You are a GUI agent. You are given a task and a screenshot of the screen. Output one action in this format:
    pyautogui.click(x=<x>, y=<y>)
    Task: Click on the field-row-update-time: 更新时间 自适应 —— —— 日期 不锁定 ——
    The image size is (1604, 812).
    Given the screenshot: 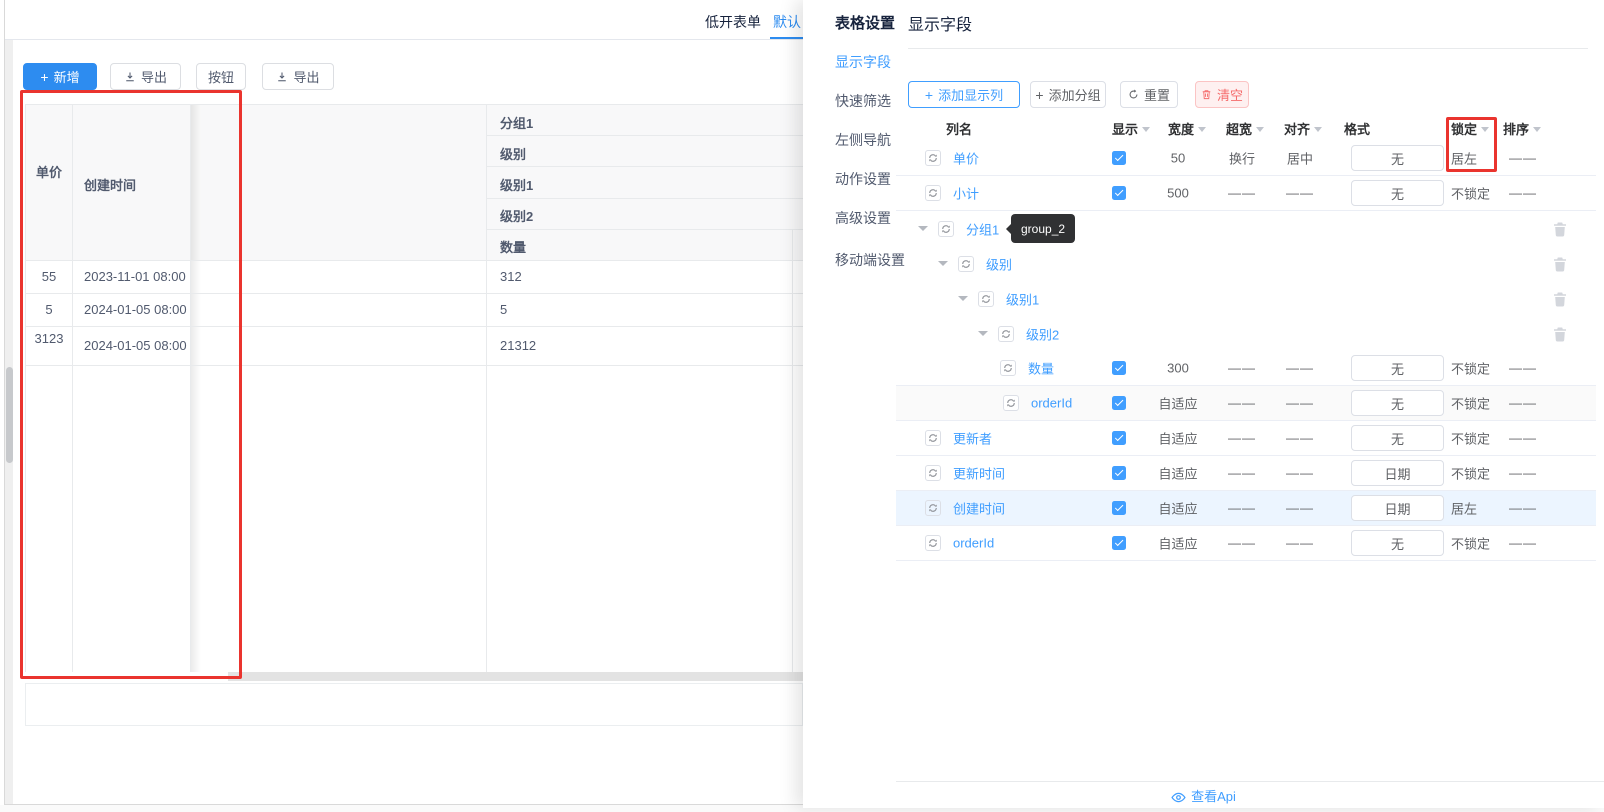 What is the action you would take?
    pyautogui.click(x=1246, y=473)
    